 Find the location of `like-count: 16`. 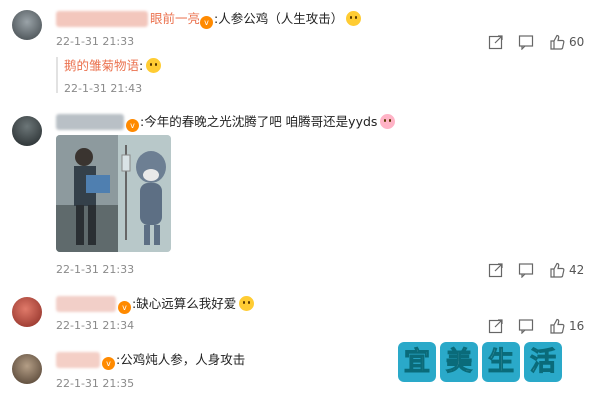

like-count: 16 is located at coordinates (577, 326).